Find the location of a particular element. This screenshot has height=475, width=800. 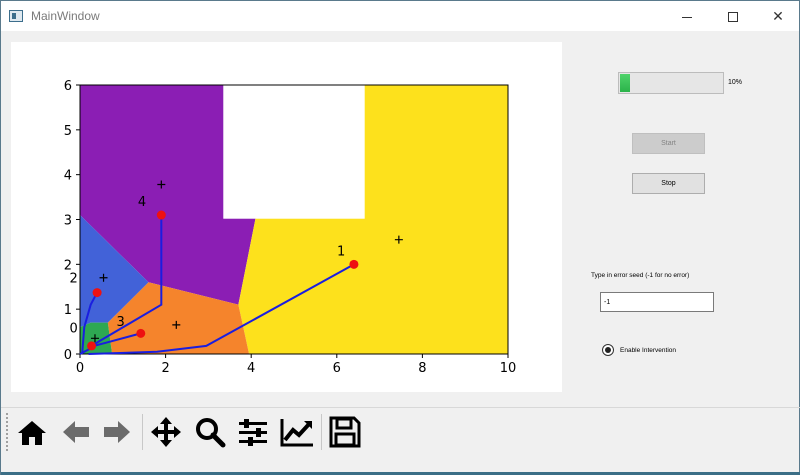

toolbar-grip is located at coordinates (7, 432).